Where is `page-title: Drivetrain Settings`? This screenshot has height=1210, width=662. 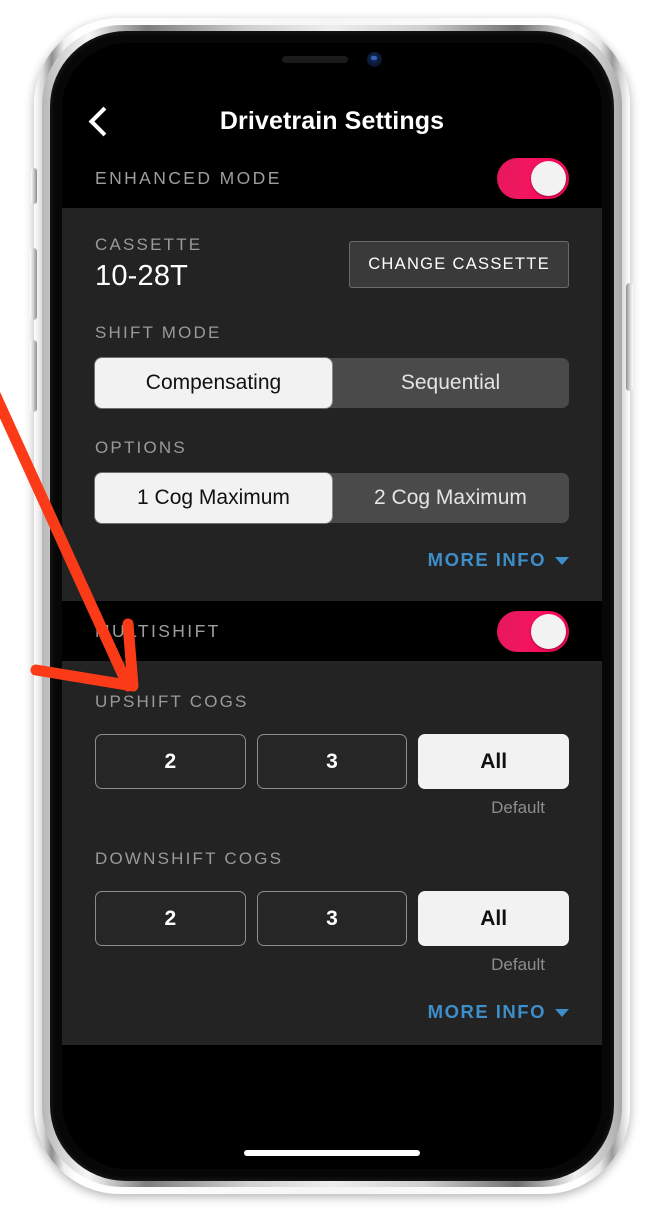
page-title: Drivetrain Settings is located at coordinates (332, 121).